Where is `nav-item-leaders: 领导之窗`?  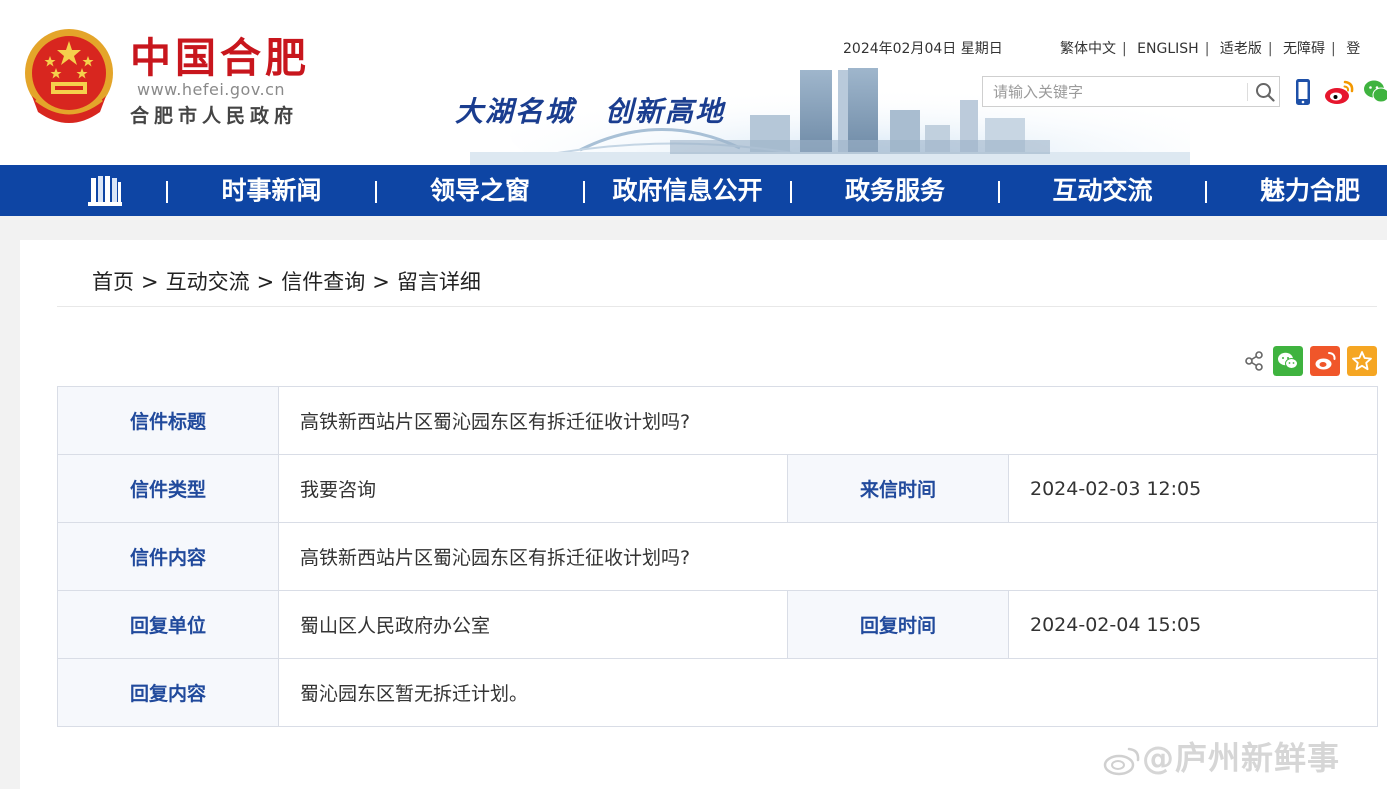
nav-item-leaders: 领导之窗 is located at coordinates (480, 190).